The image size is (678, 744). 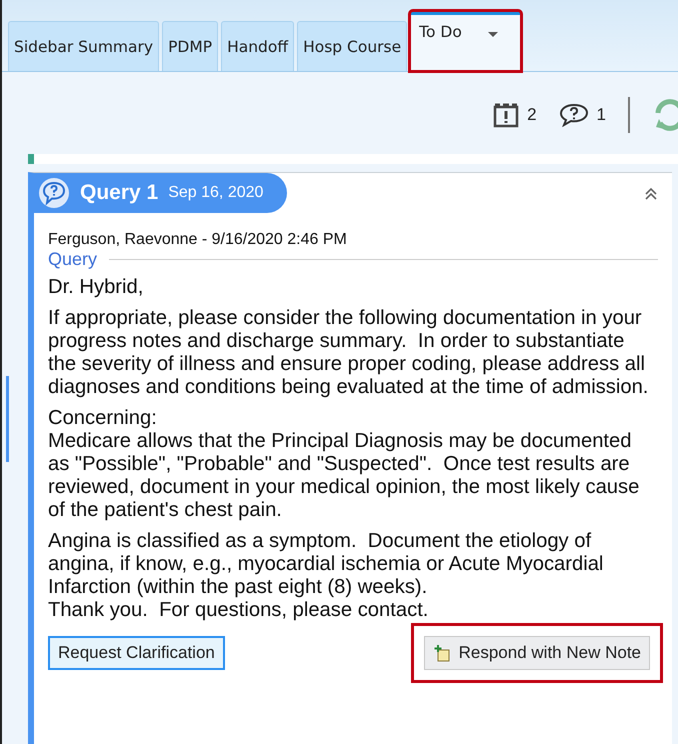 What do you see at coordinates (119, 193) in the screenshot?
I see `query-title: Query 1` at bounding box center [119, 193].